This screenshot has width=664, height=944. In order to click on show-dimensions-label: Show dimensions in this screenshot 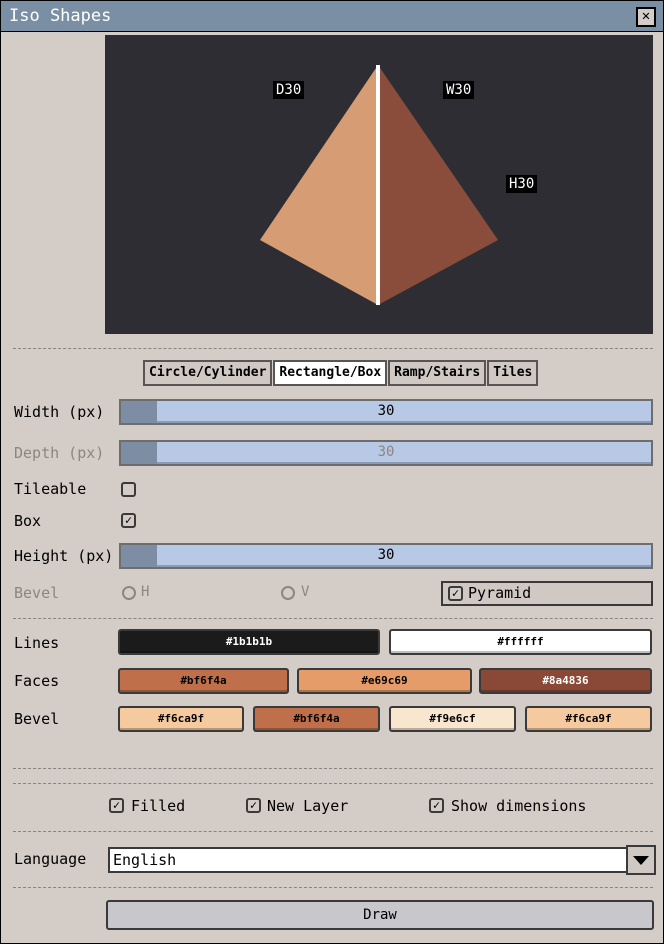, I will do `click(519, 806)`.